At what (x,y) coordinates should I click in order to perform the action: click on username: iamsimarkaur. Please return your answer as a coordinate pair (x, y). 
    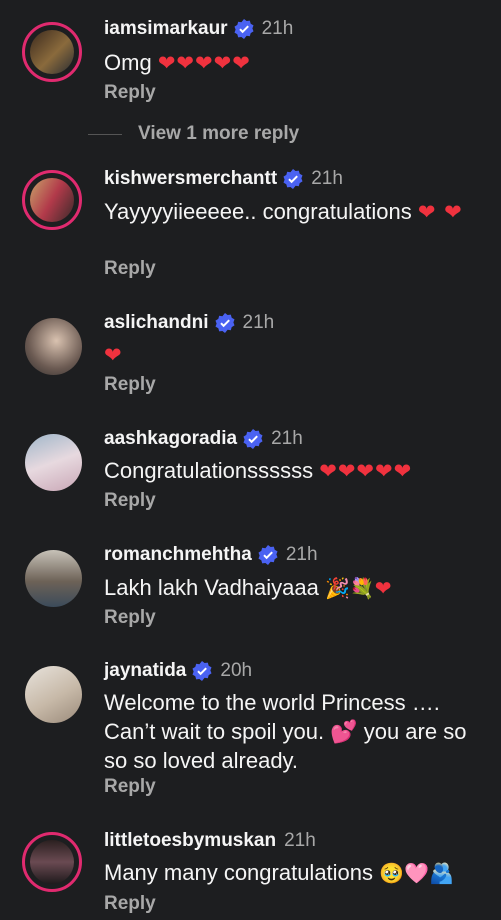
    Looking at the image, I should click on (166, 29).